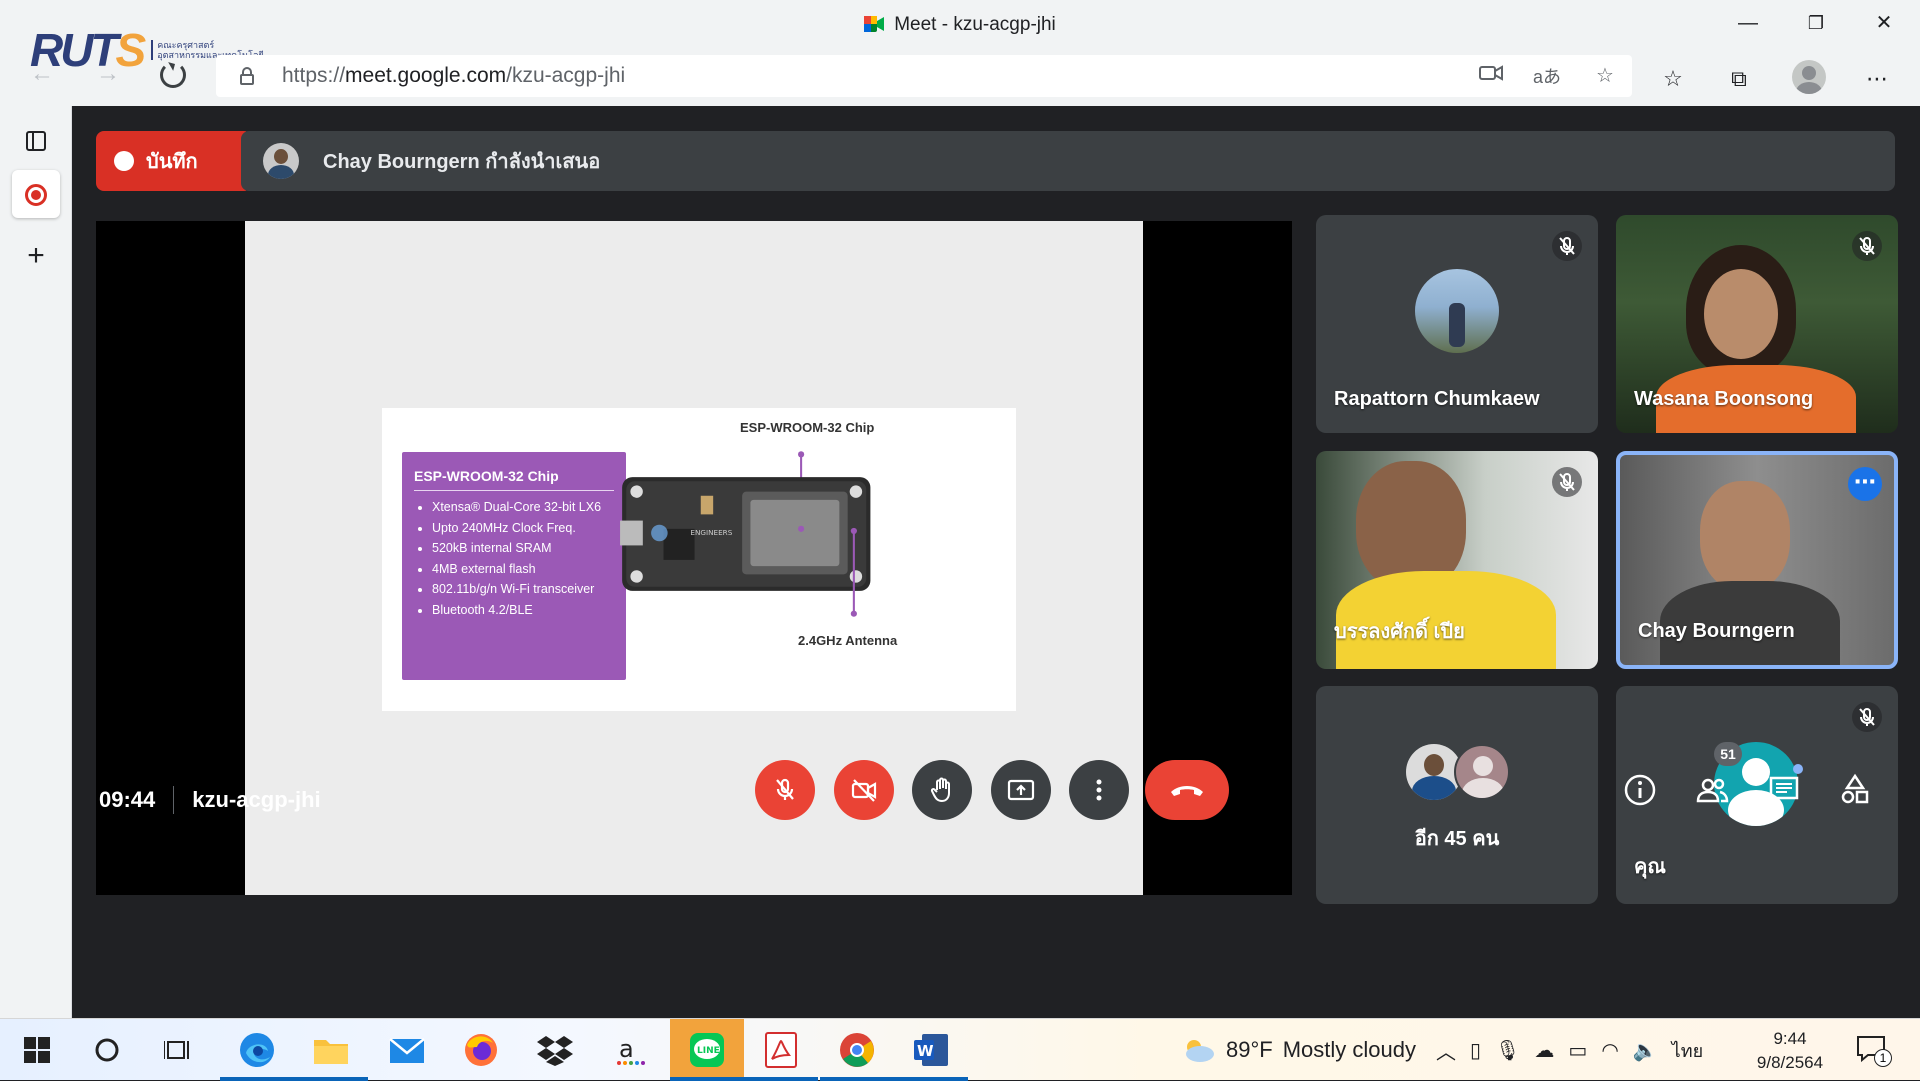 The height and width of the screenshot is (1081, 1920). I want to click on chat-unread-dot, so click(1798, 769).